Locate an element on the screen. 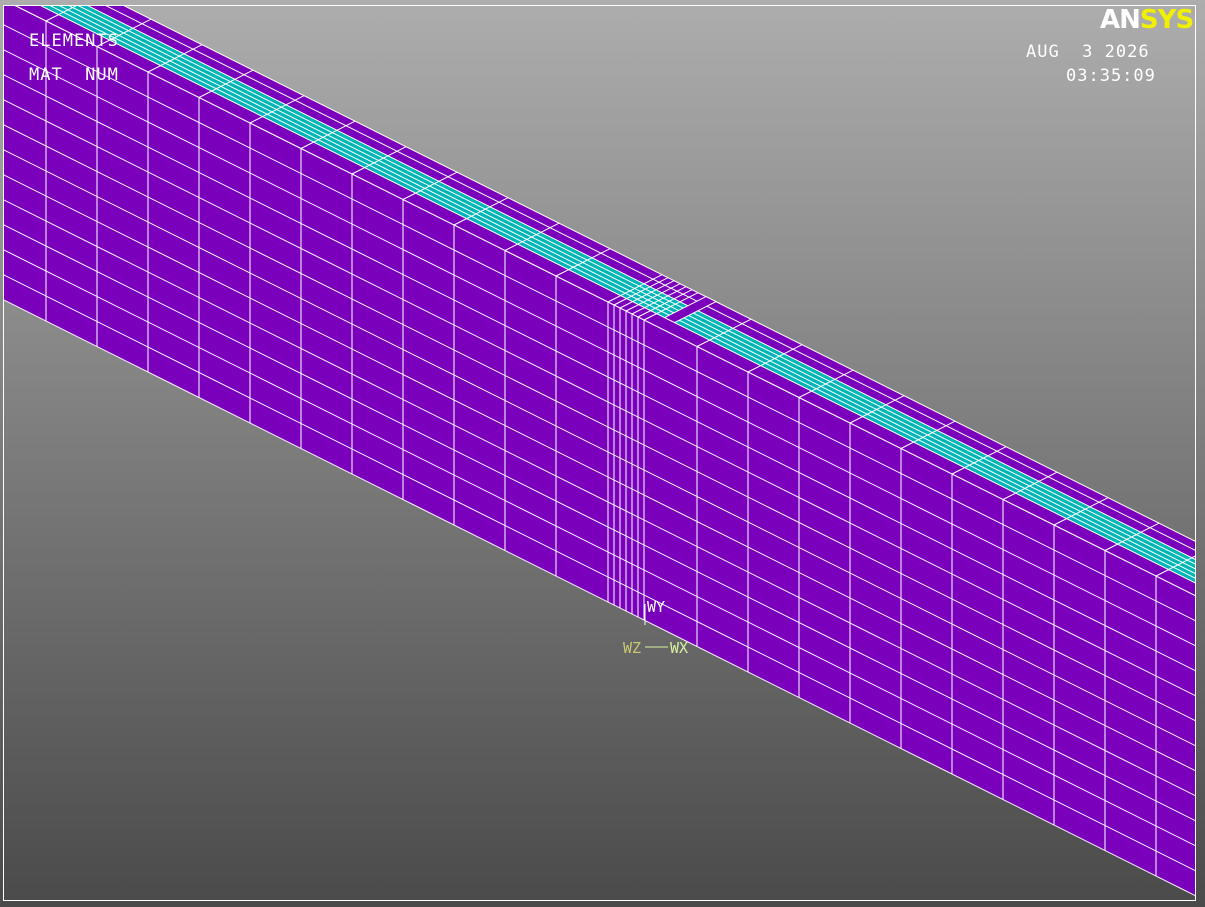 The image size is (1205, 907). wp-z-axis-label: WZ is located at coordinates (632, 648).